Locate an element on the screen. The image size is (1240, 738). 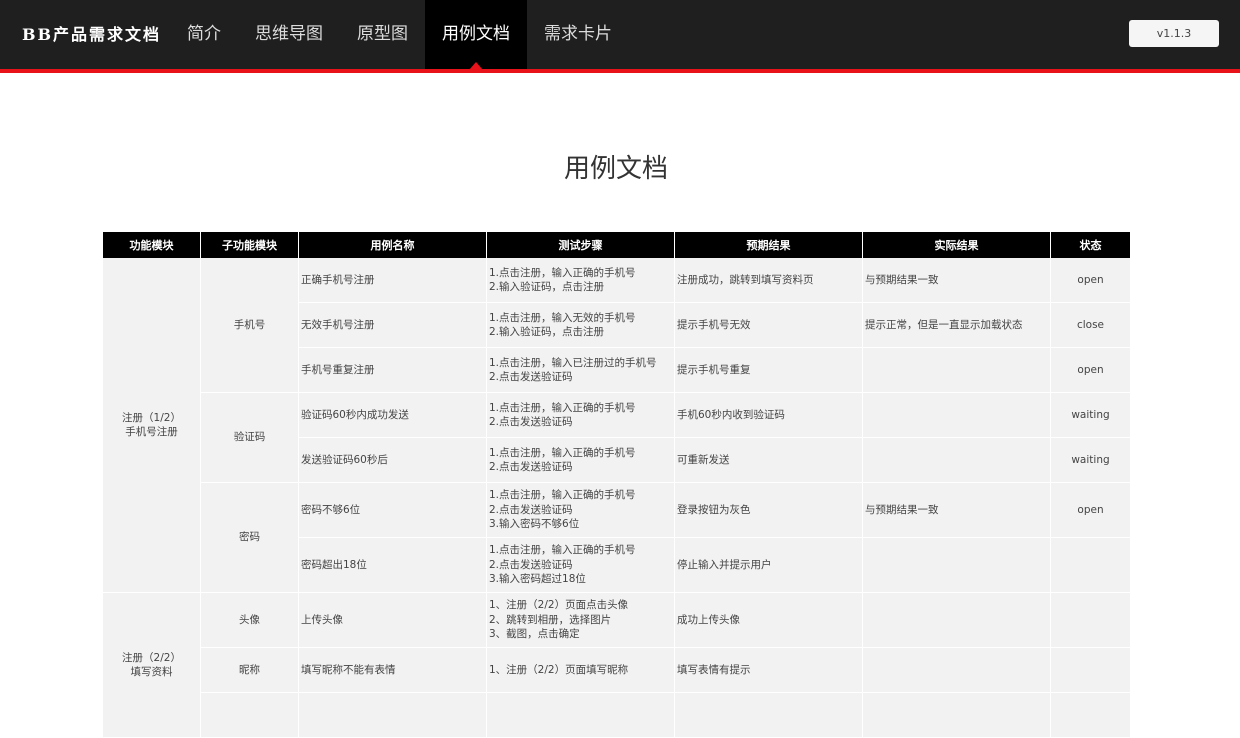
submodule-cell: 昵称 is located at coordinates (250, 670).